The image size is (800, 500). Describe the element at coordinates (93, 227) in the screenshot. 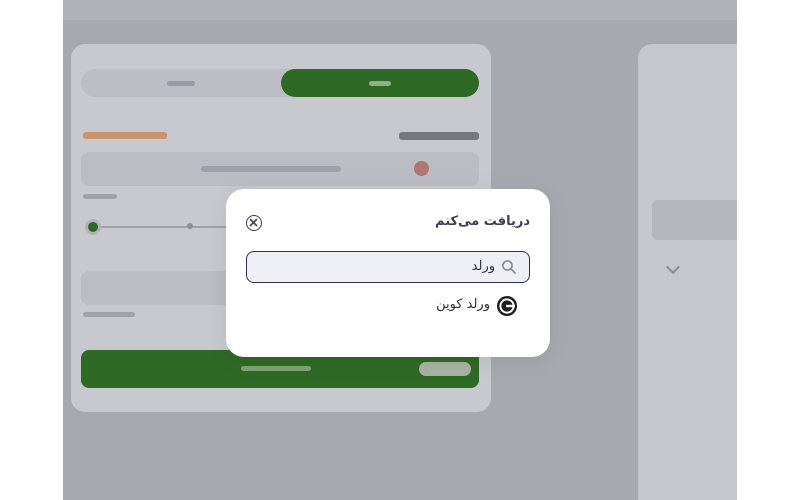

I see `amount-slider-thumb` at that location.